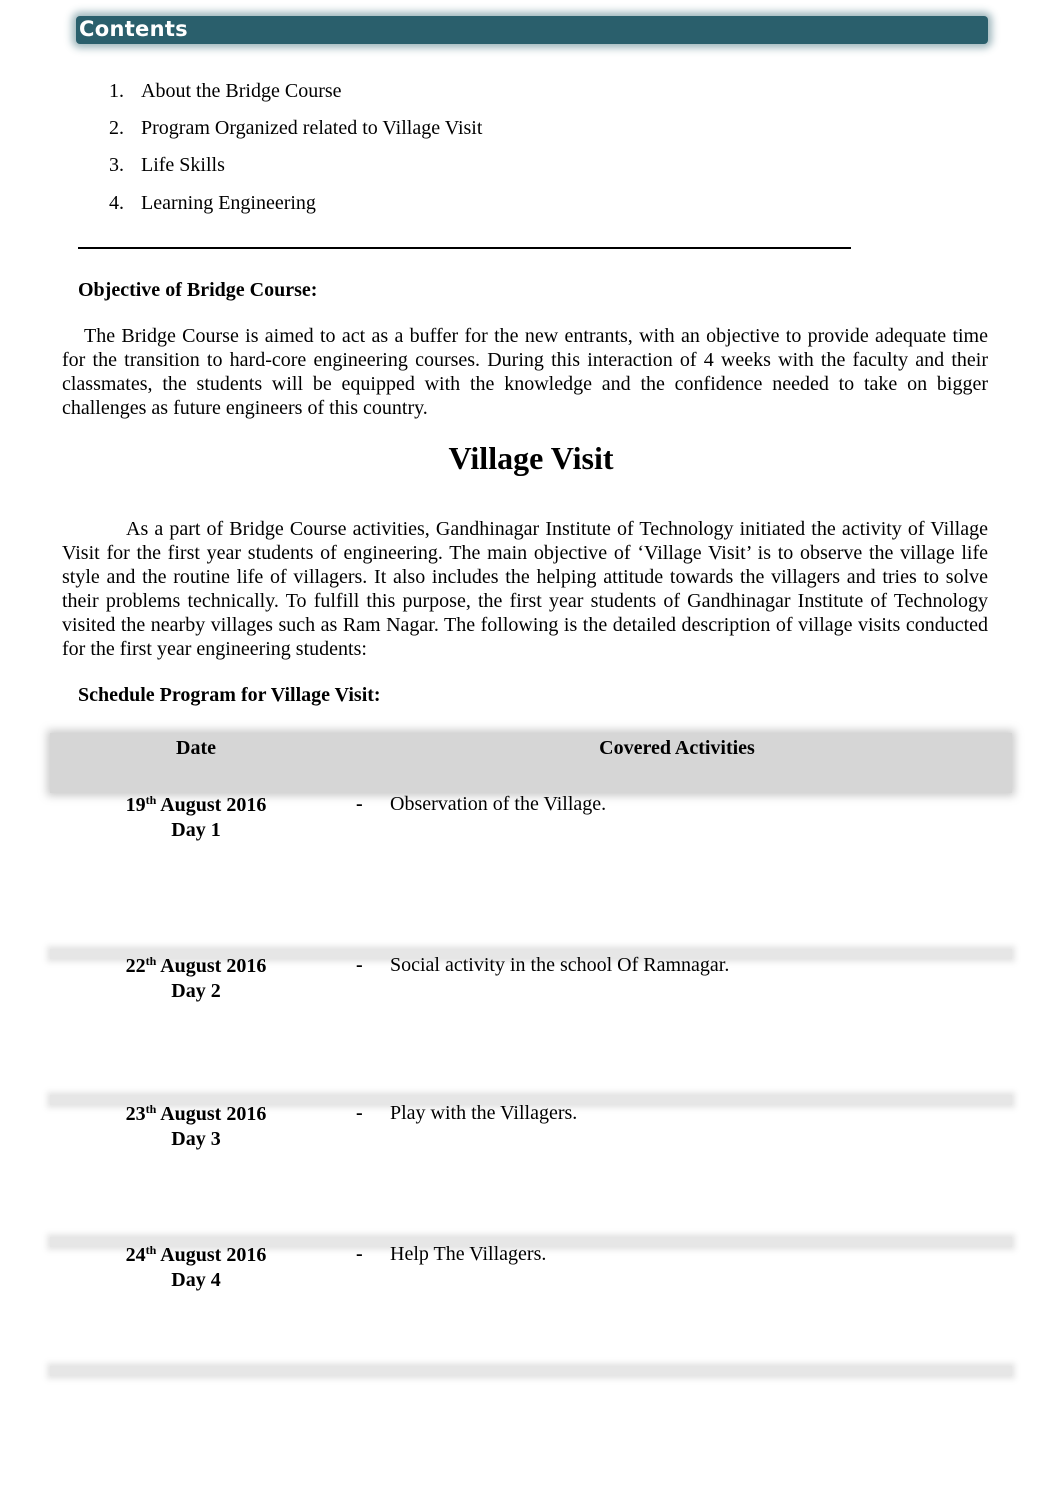  Describe the element at coordinates (531, 763) in the screenshot. I see `table-header: Date Covered Activities` at that location.